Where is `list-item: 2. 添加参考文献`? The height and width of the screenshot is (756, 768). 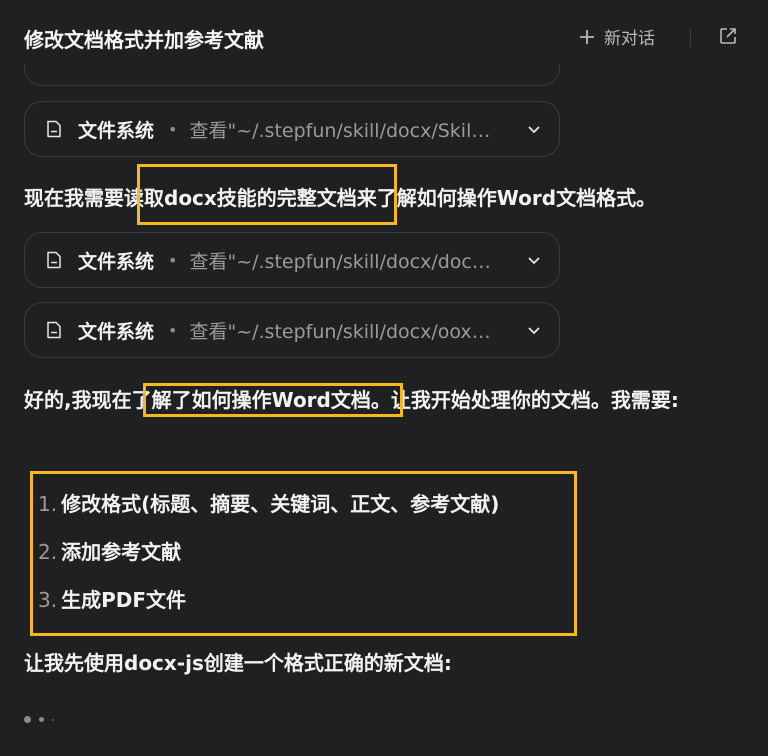 list-item: 2. 添加参考文献 is located at coordinates (268, 552).